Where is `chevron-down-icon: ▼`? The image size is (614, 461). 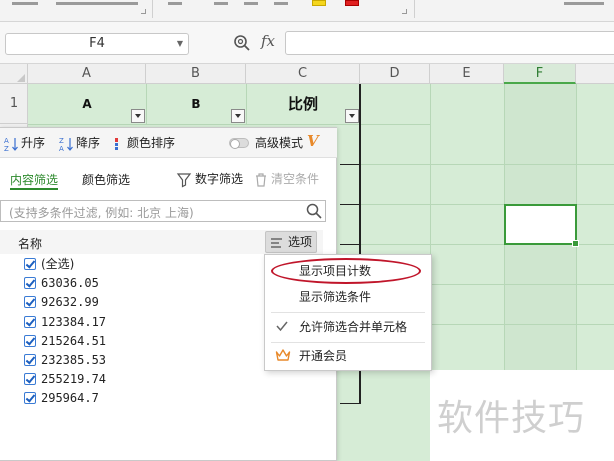
chevron-down-icon: ▼ is located at coordinates (180, 44).